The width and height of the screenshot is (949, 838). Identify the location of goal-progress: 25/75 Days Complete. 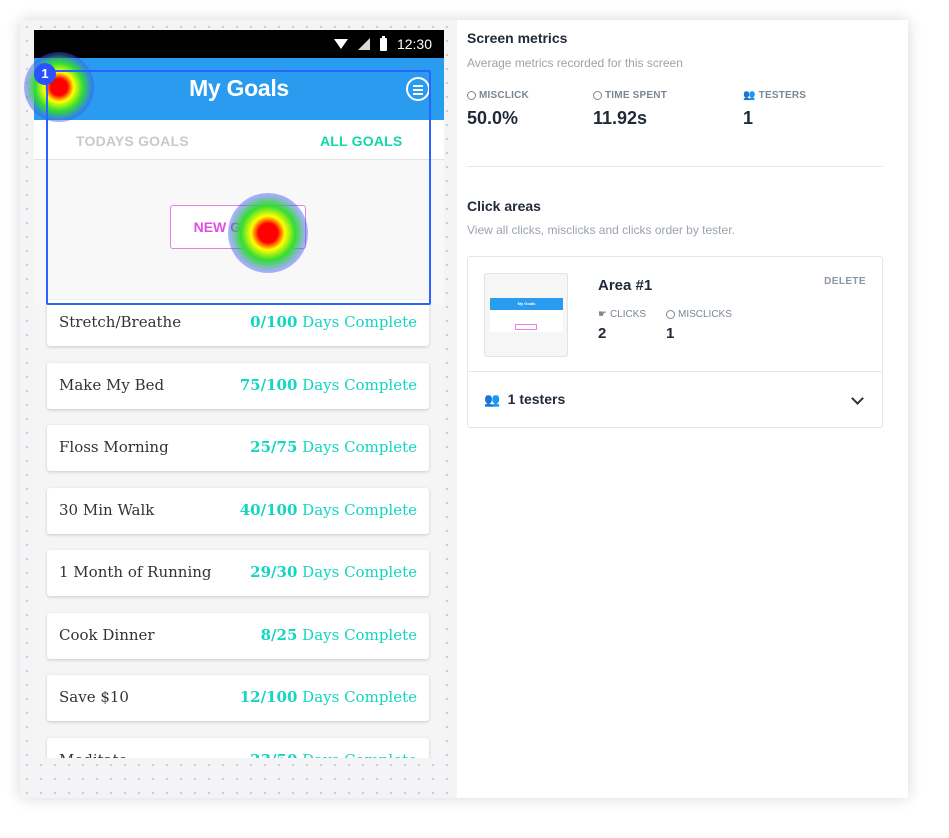
(333, 447).